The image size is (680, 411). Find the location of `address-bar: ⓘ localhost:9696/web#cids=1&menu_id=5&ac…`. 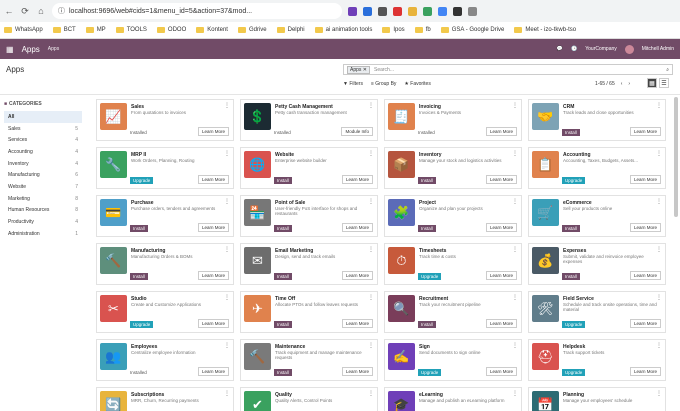

address-bar: ⓘ localhost:9696/web#cids=1&menu_id=5&ac… is located at coordinates (197, 11).